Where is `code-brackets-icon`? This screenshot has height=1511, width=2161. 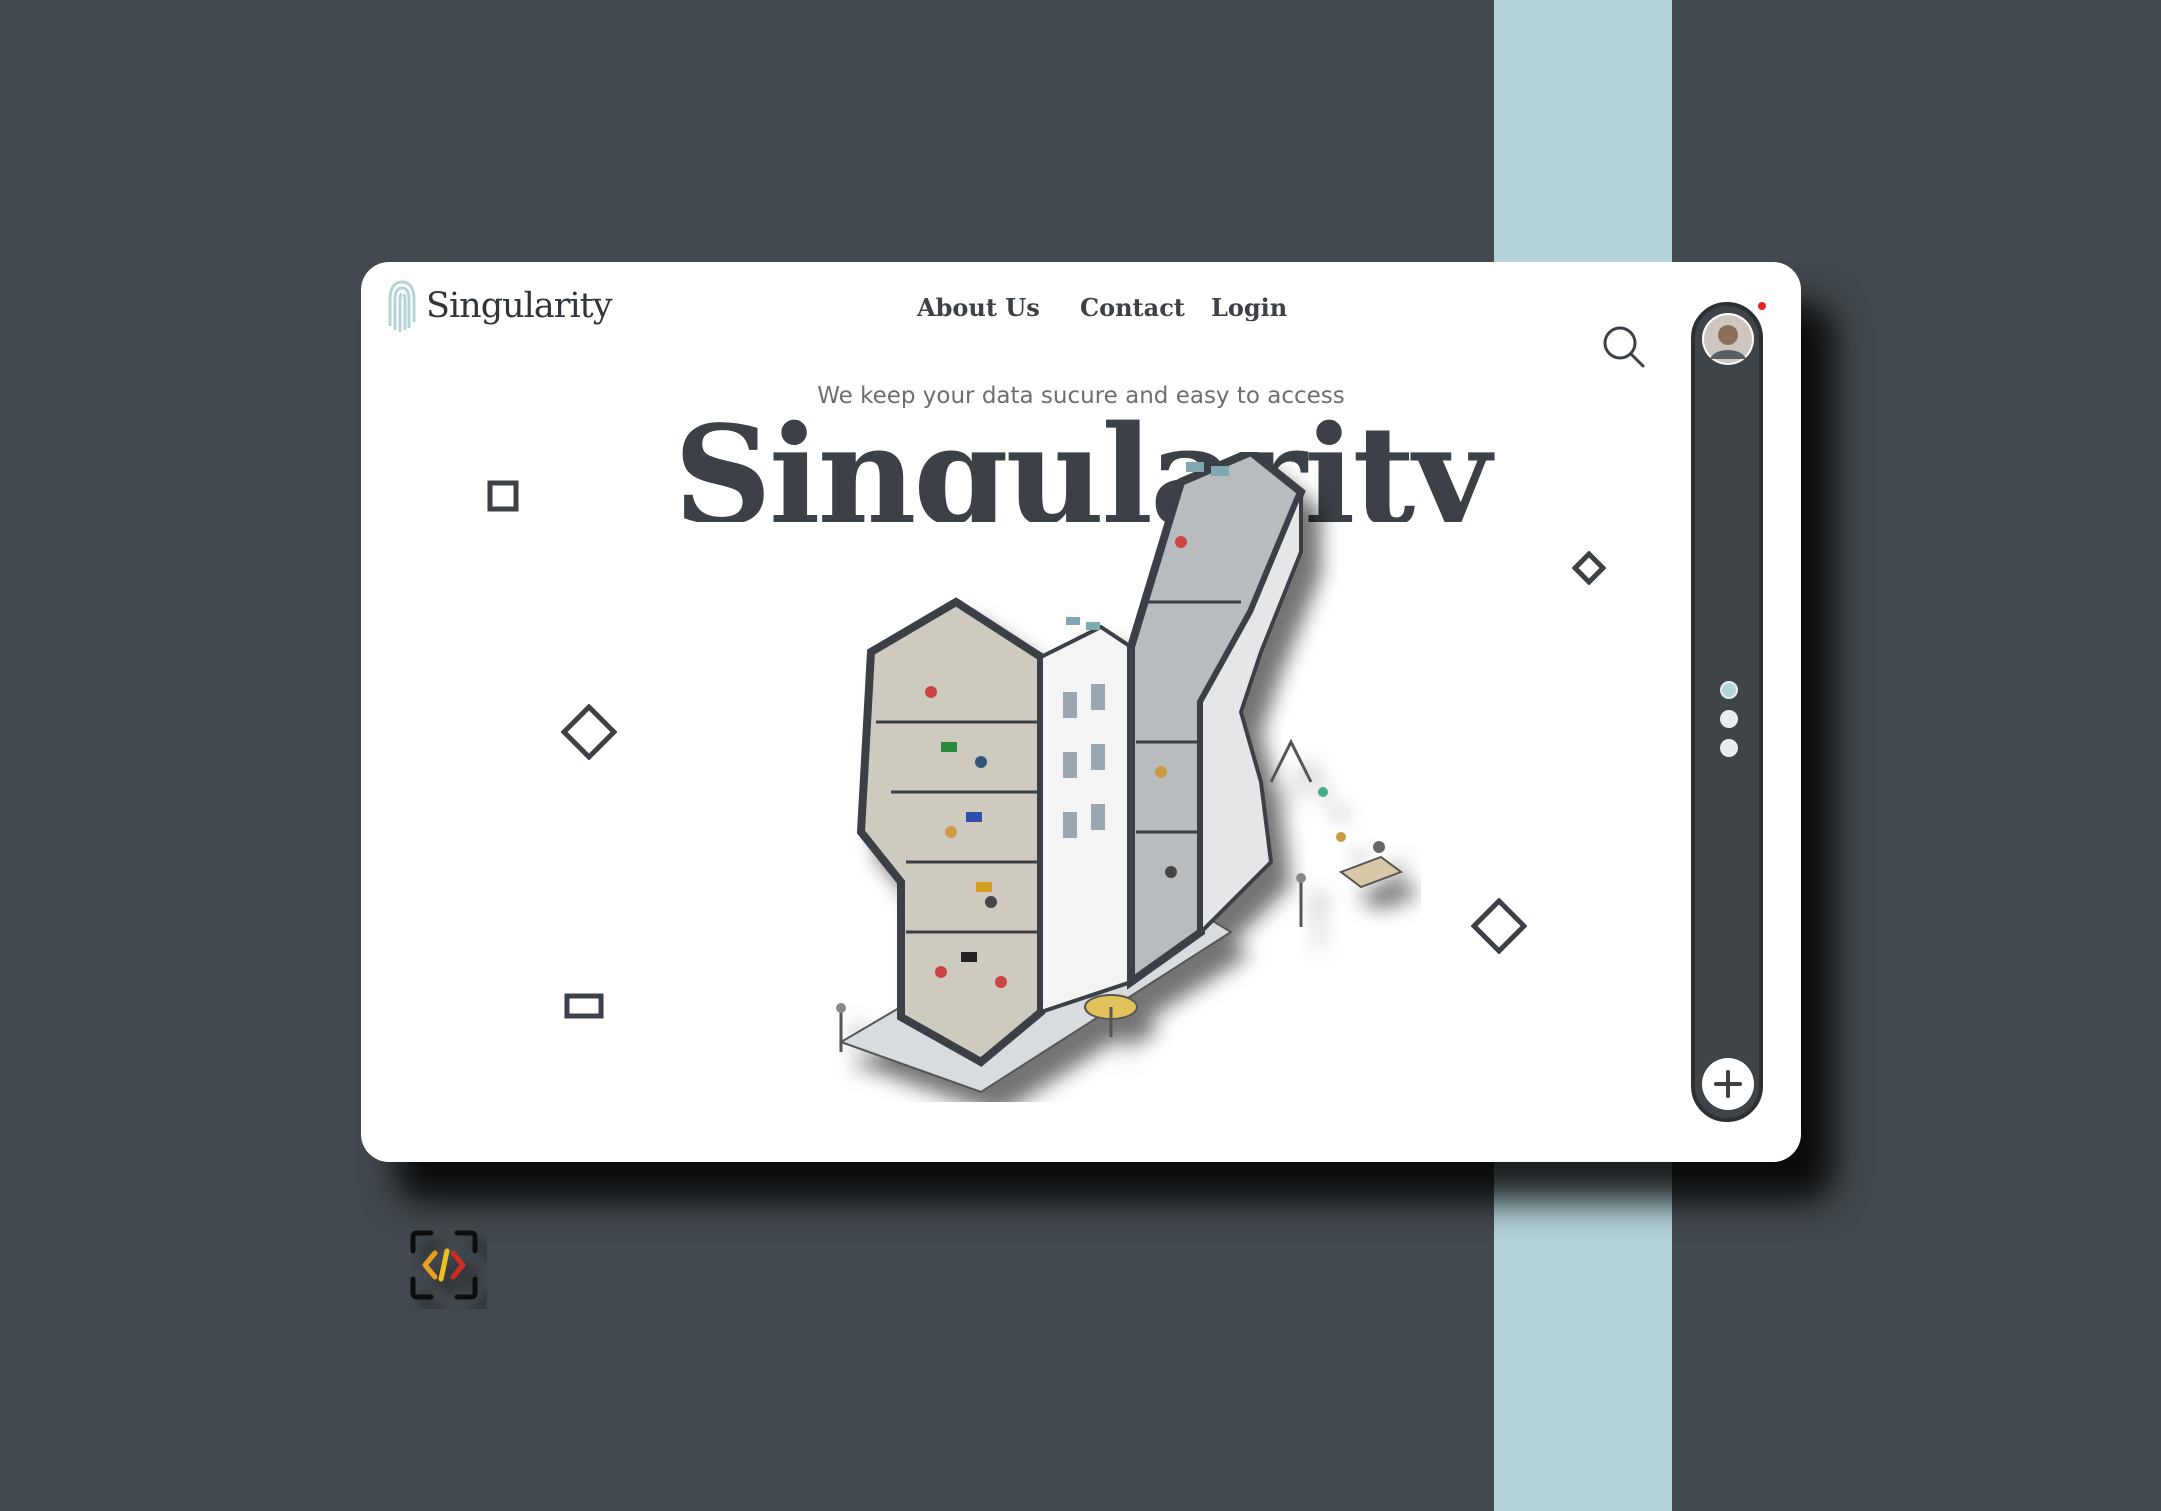 code-brackets-icon is located at coordinates (444, 1265).